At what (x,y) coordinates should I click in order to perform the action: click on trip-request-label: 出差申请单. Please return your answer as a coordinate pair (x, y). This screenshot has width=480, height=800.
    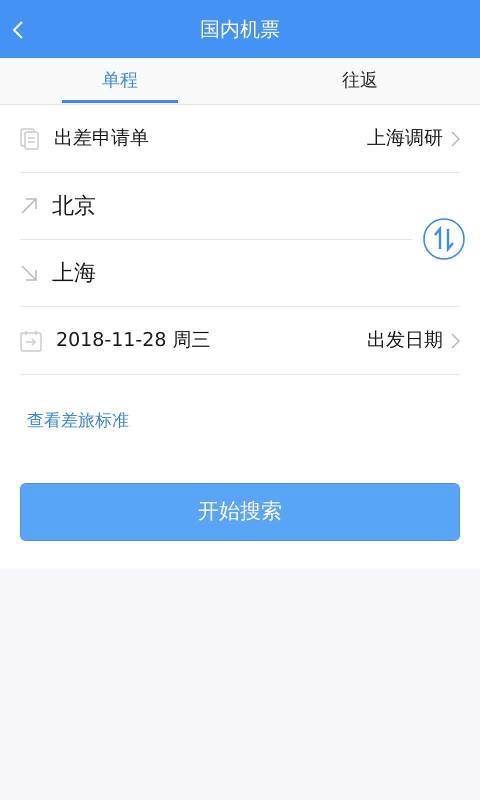
    Looking at the image, I should click on (101, 139).